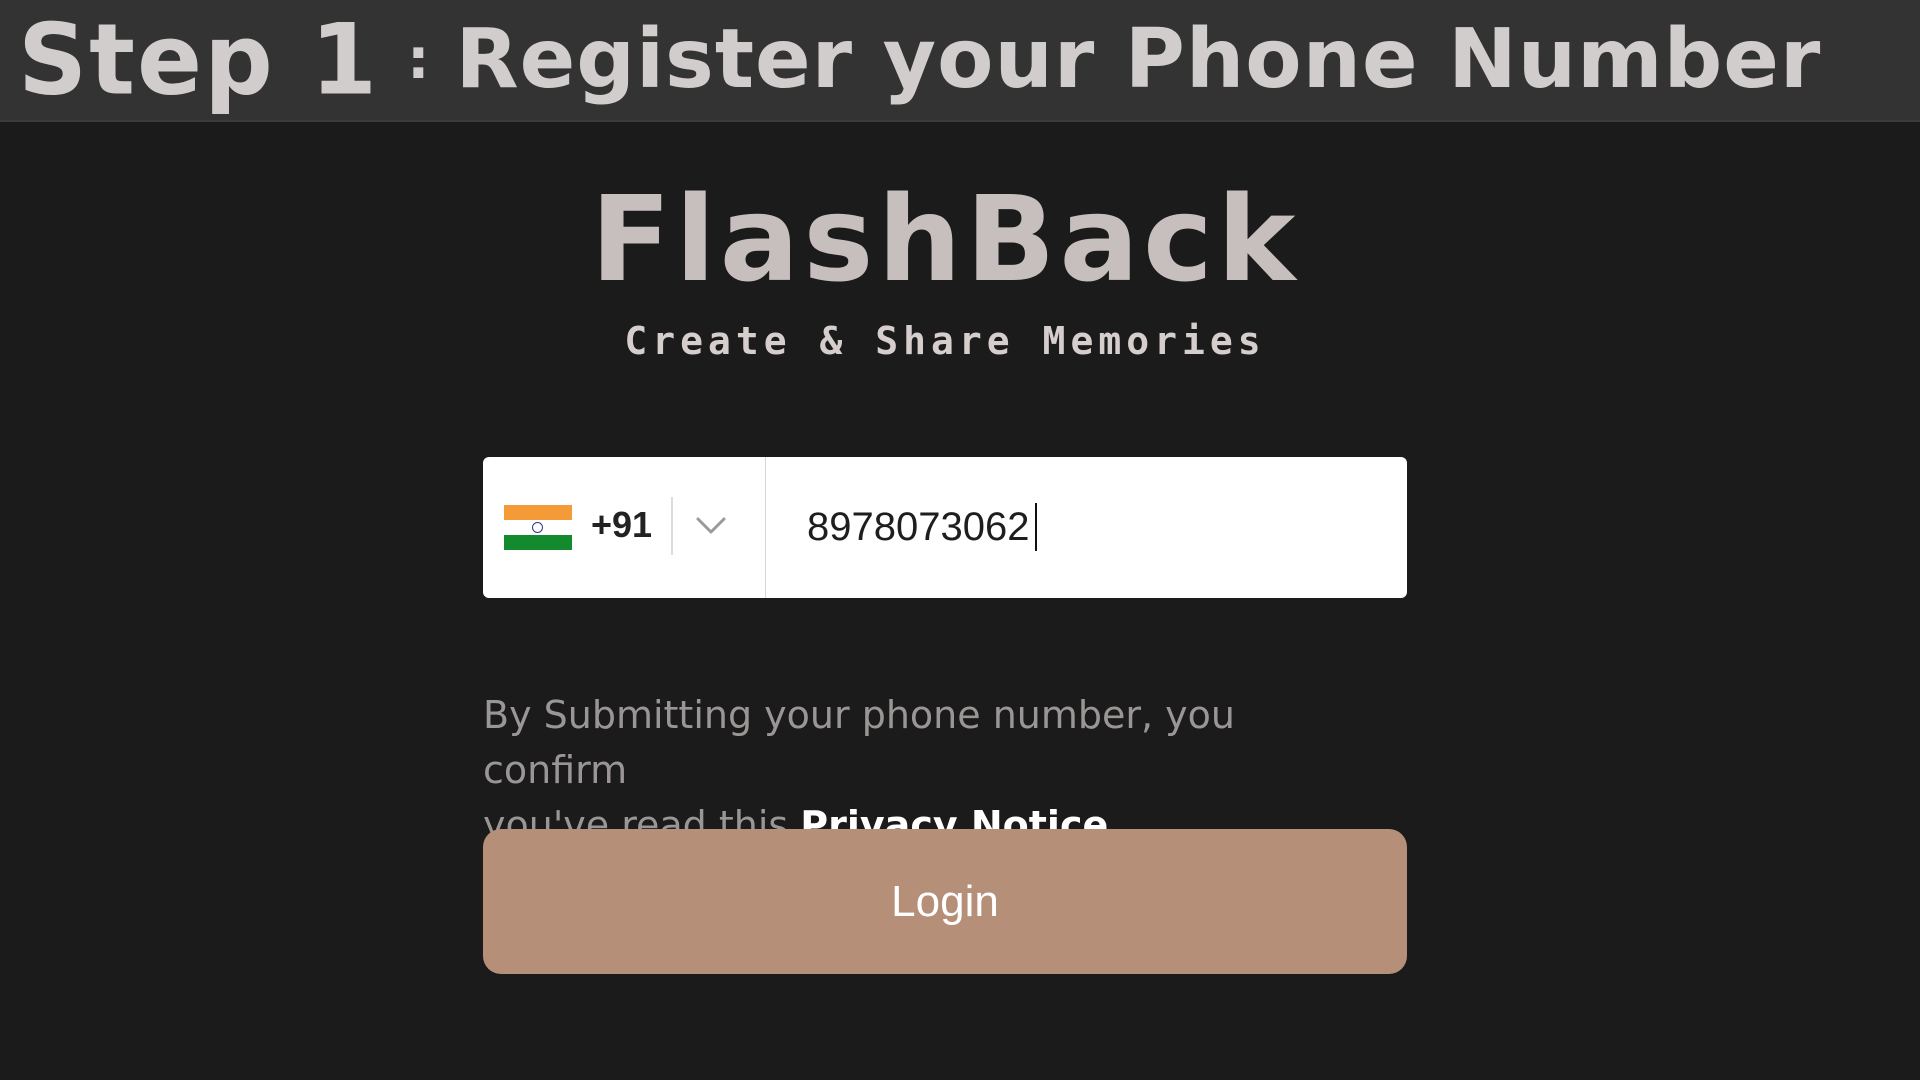 This screenshot has height=1080, width=1920. What do you see at coordinates (622, 524) in the screenshot?
I see `country-code-label: +91` at bounding box center [622, 524].